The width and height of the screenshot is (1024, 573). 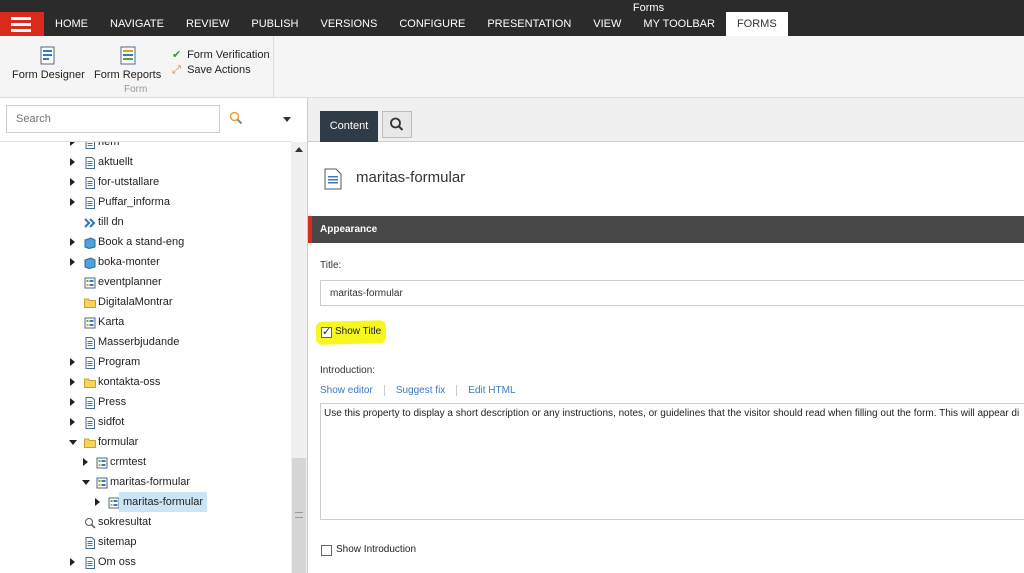 What do you see at coordinates (141, 242) in the screenshot?
I see `tree-node-label: Book a stand-eng` at bounding box center [141, 242].